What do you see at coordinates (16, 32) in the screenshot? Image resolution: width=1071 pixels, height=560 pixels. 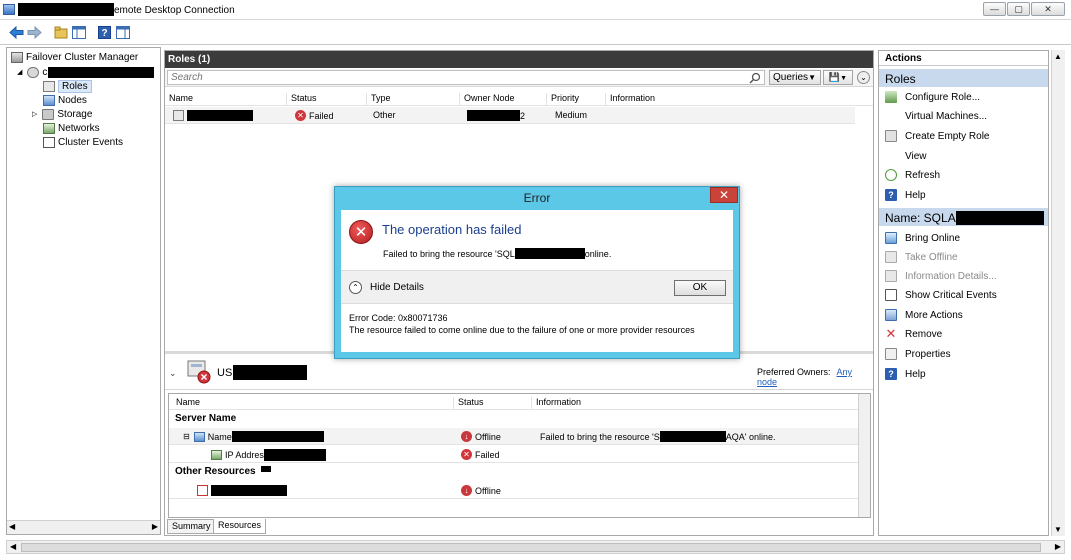 I see `back-arrow-icon` at bounding box center [16, 32].